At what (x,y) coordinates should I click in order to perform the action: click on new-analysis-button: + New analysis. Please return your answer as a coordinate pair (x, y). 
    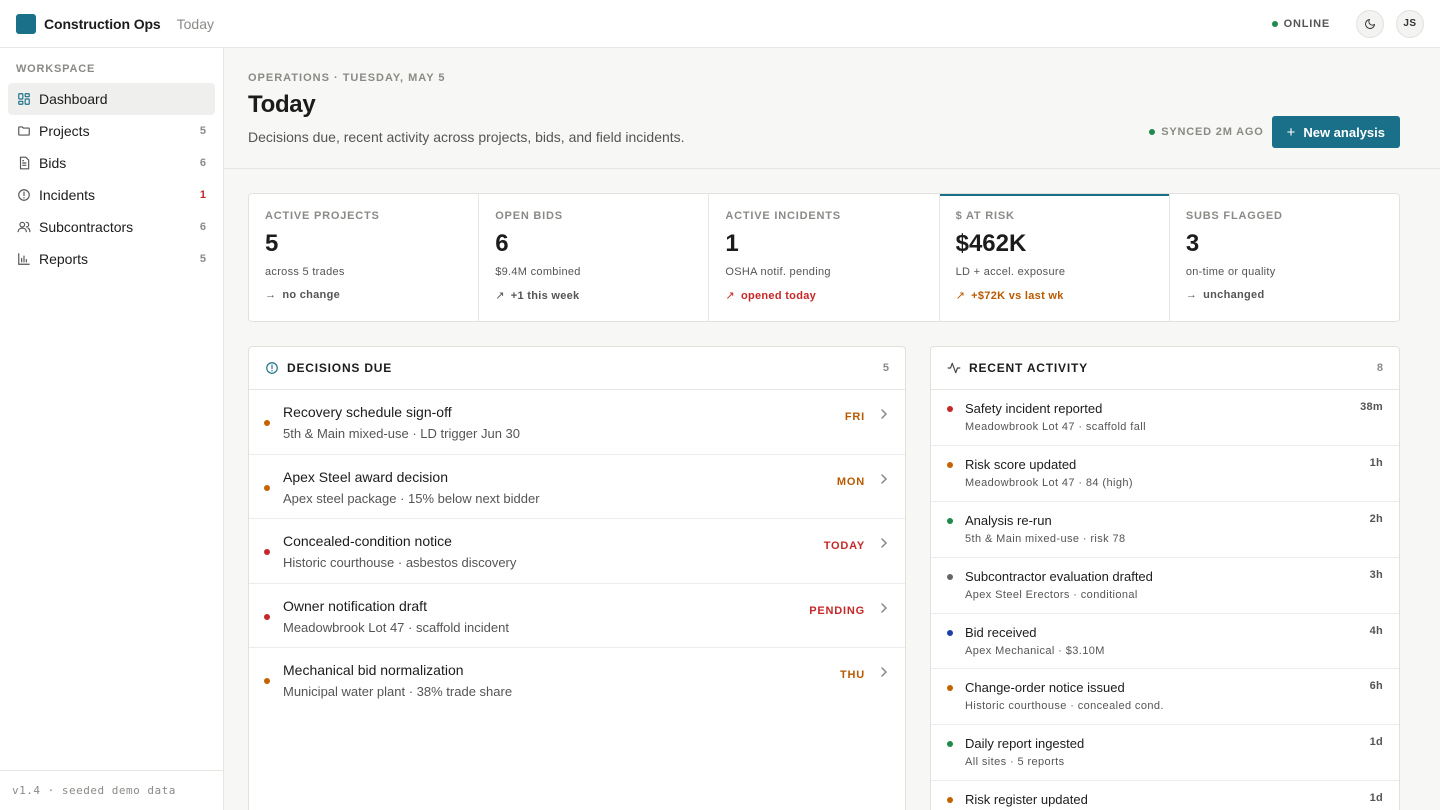
    Looking at the image, I should click on (1335, 132).